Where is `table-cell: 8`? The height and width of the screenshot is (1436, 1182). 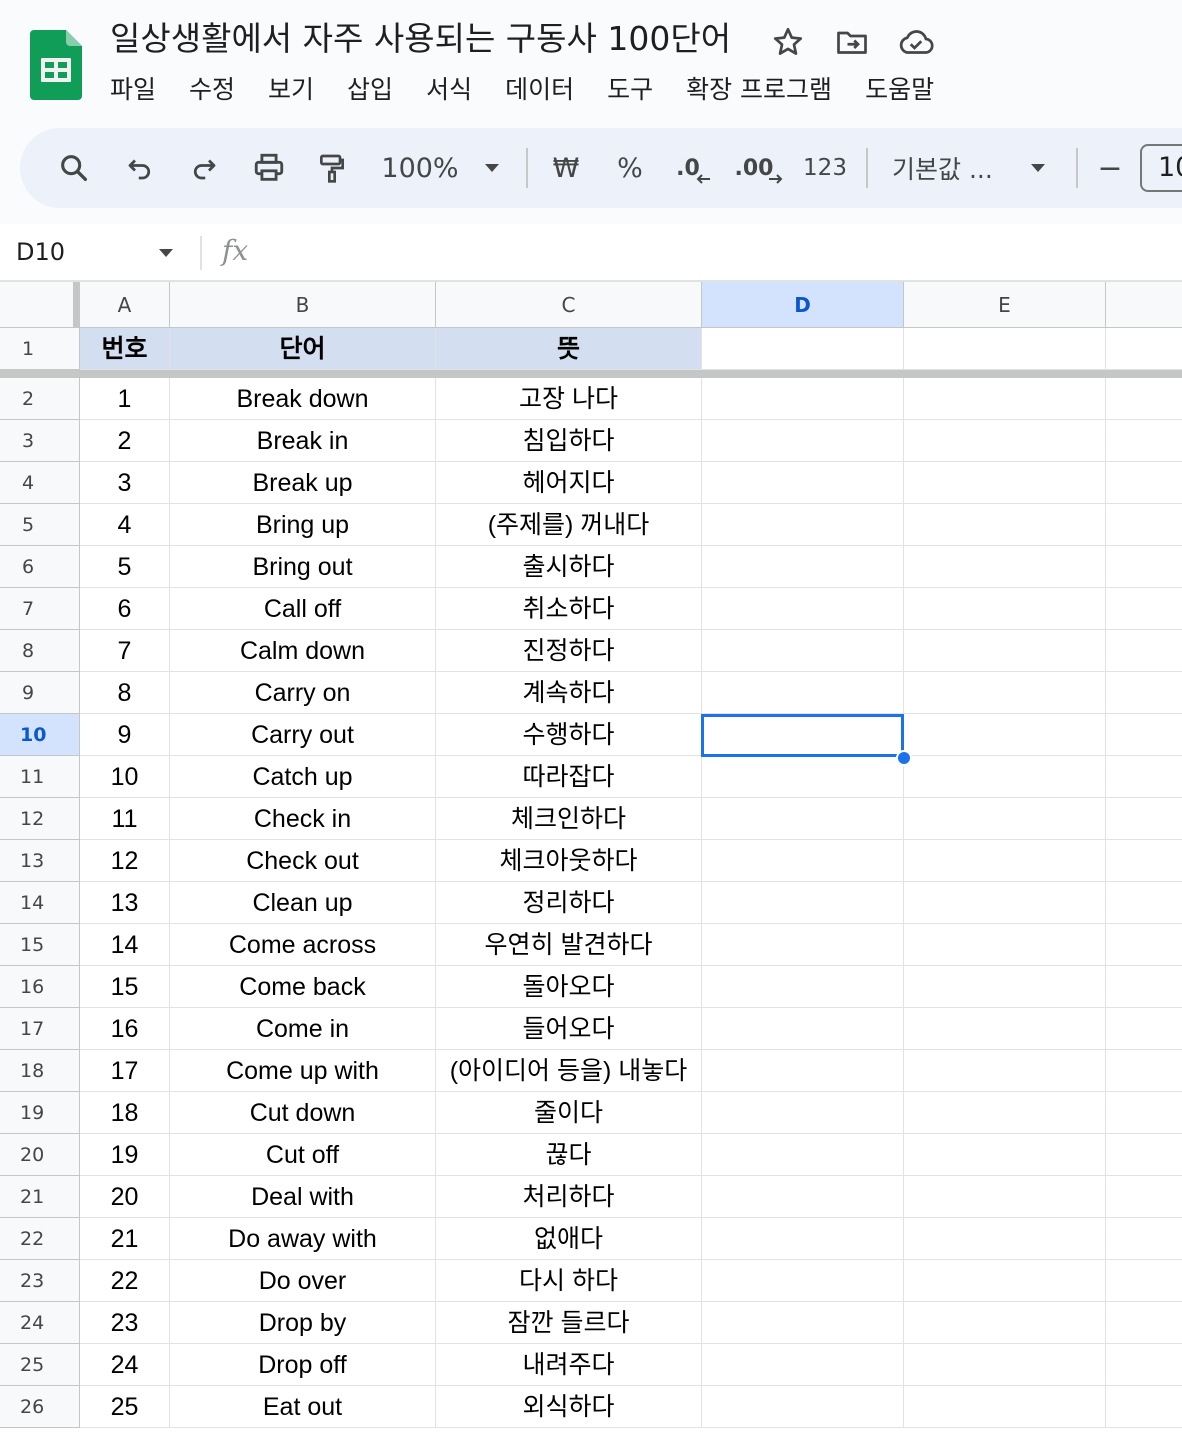 table-cell: 8 is located at coordinates (125, 693).